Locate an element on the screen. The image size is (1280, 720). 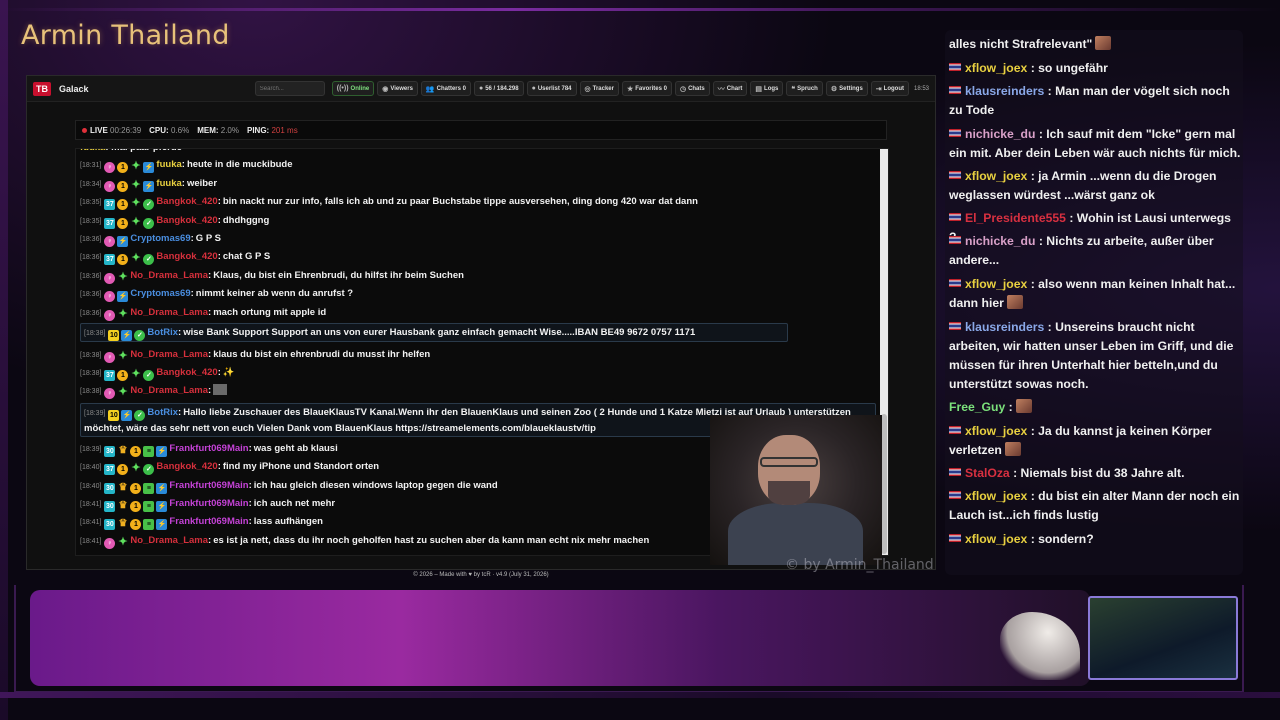
app-name: Galack is located at coordinates (74, 89).